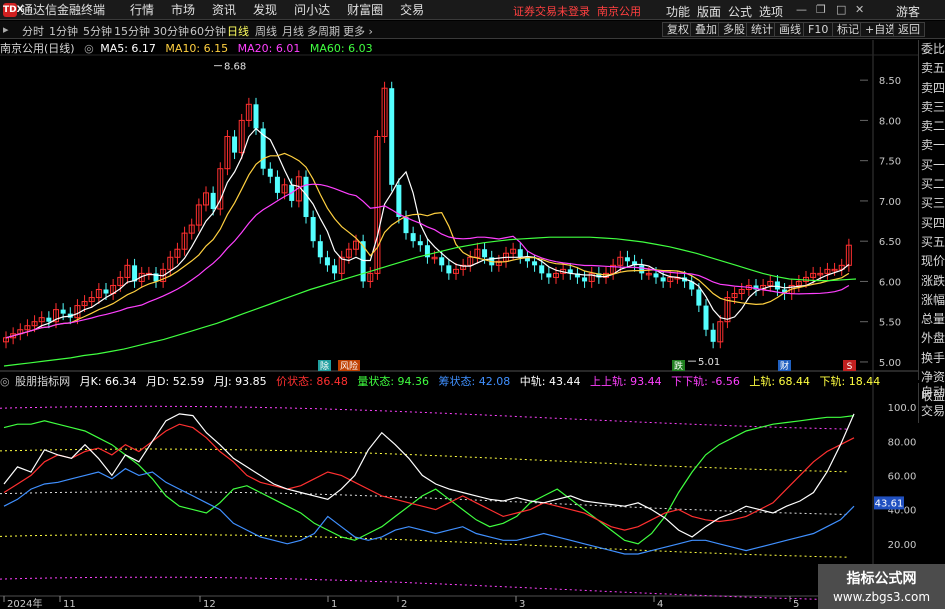 Image resolution: width=945 pixels, height=609 pixels. What do you see at coordinates (881, 579) in the screenshot?
I see `watermark-title: 指标公式网` at bounding box center [881, 579].